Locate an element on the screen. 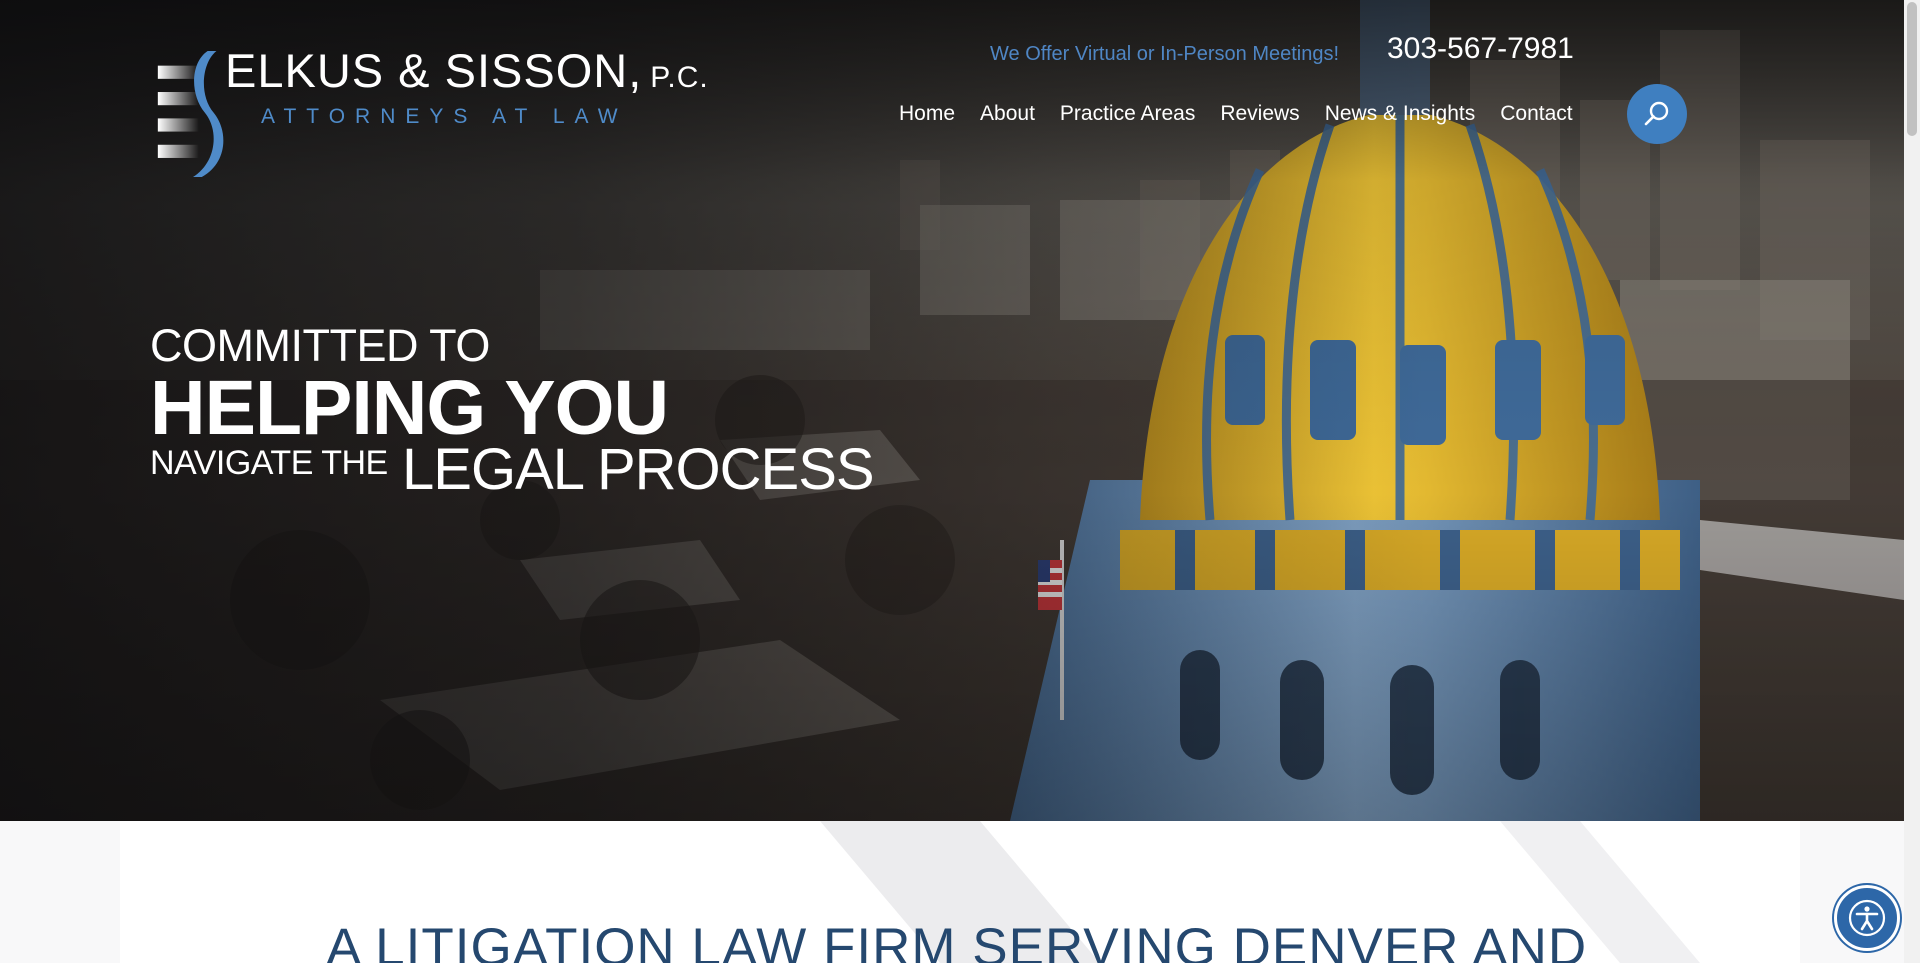  phone-link: 303-567-7981 is located at coordinates (1480, 49).